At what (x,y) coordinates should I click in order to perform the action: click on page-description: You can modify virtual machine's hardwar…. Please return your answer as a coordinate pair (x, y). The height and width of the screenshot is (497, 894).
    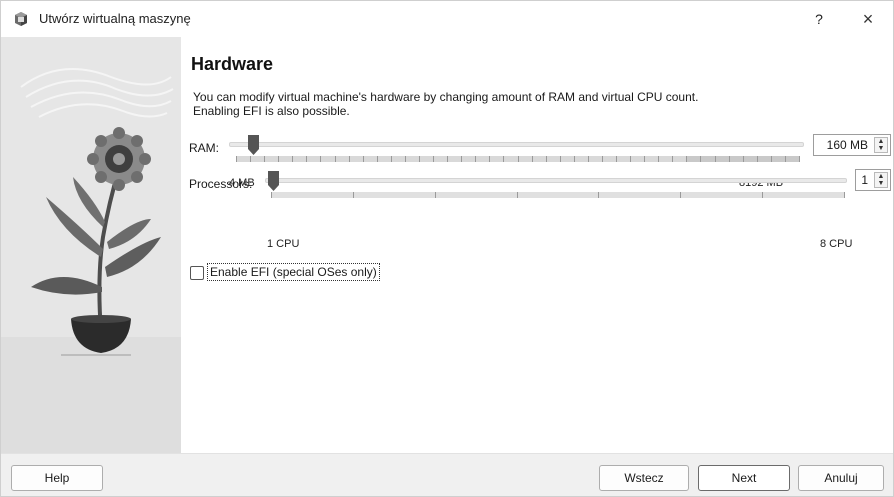
    Looking at the image, I should click on (503, 104).